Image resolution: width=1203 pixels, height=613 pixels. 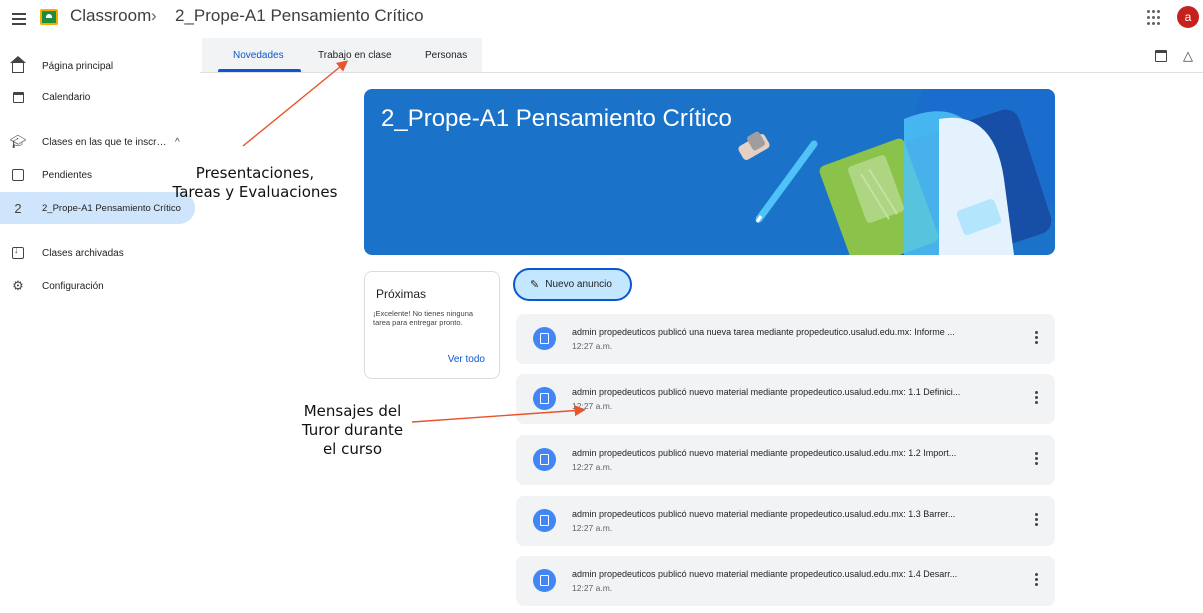 What do you see at coordinates (401, 294) in the screenshot?
I see `upcoming-title: Próximas` at bounding box center [401, 294].